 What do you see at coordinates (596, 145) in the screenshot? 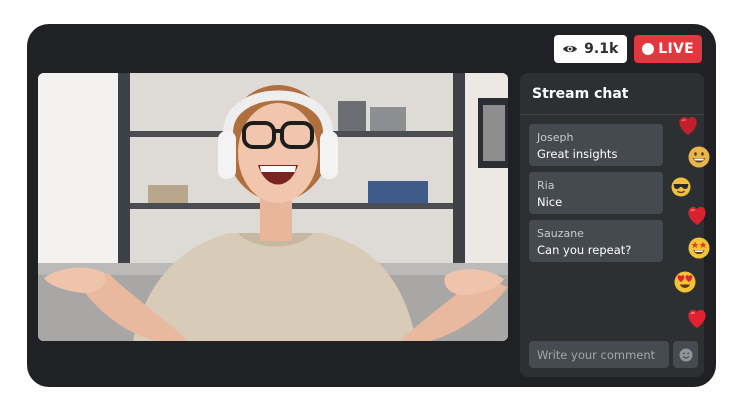
I see `chat-message: Joseph Great insights` at bounding box center [596, 145].